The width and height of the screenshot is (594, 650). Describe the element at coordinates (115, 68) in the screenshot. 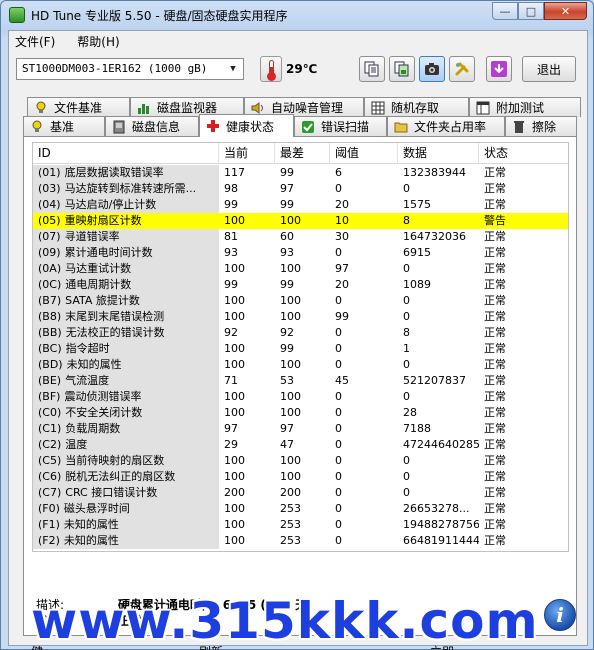

I see `drive-select-value: ST1000DM003-1ER162 (1000 gB)` at that location.